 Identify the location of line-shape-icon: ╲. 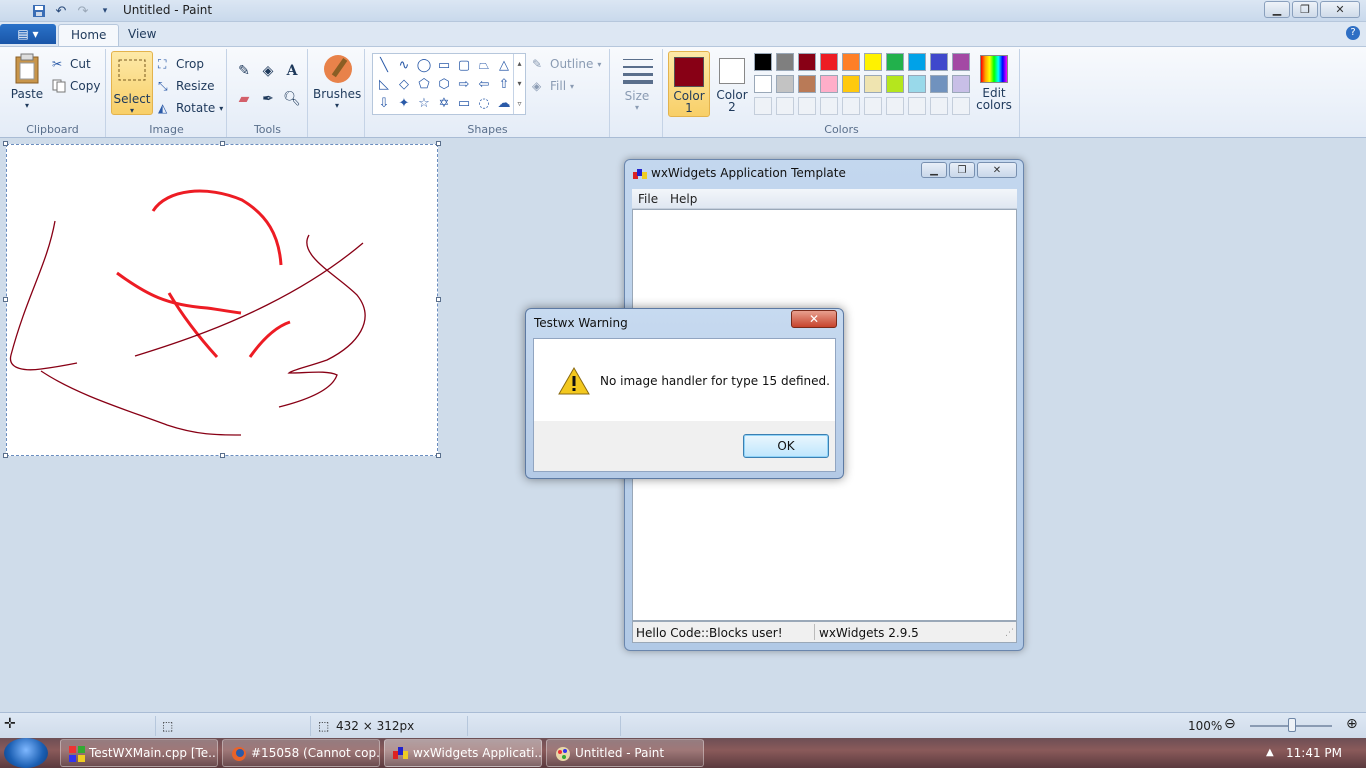
(384, 65).